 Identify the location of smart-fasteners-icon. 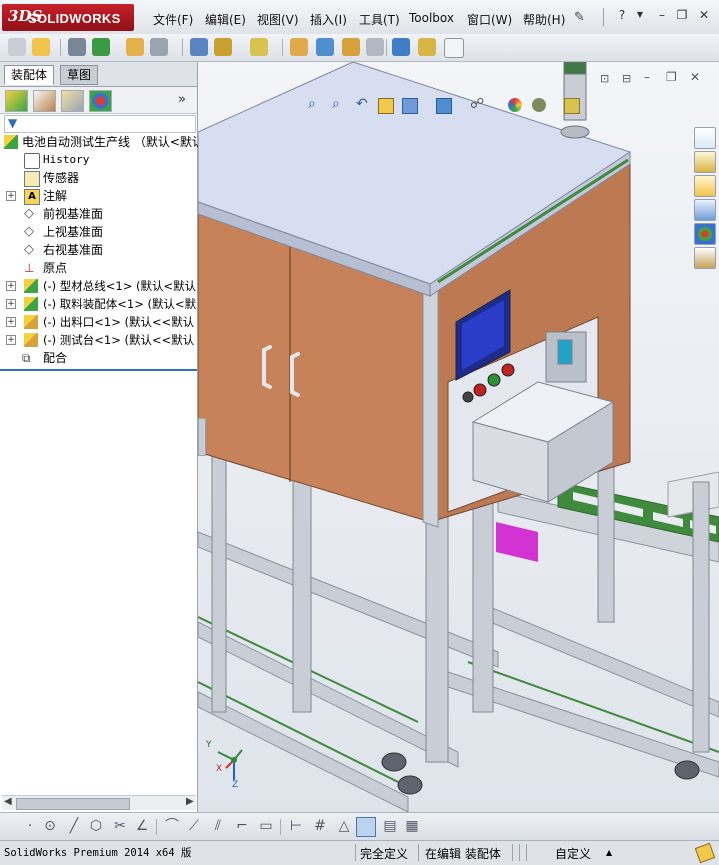
(299, 47).